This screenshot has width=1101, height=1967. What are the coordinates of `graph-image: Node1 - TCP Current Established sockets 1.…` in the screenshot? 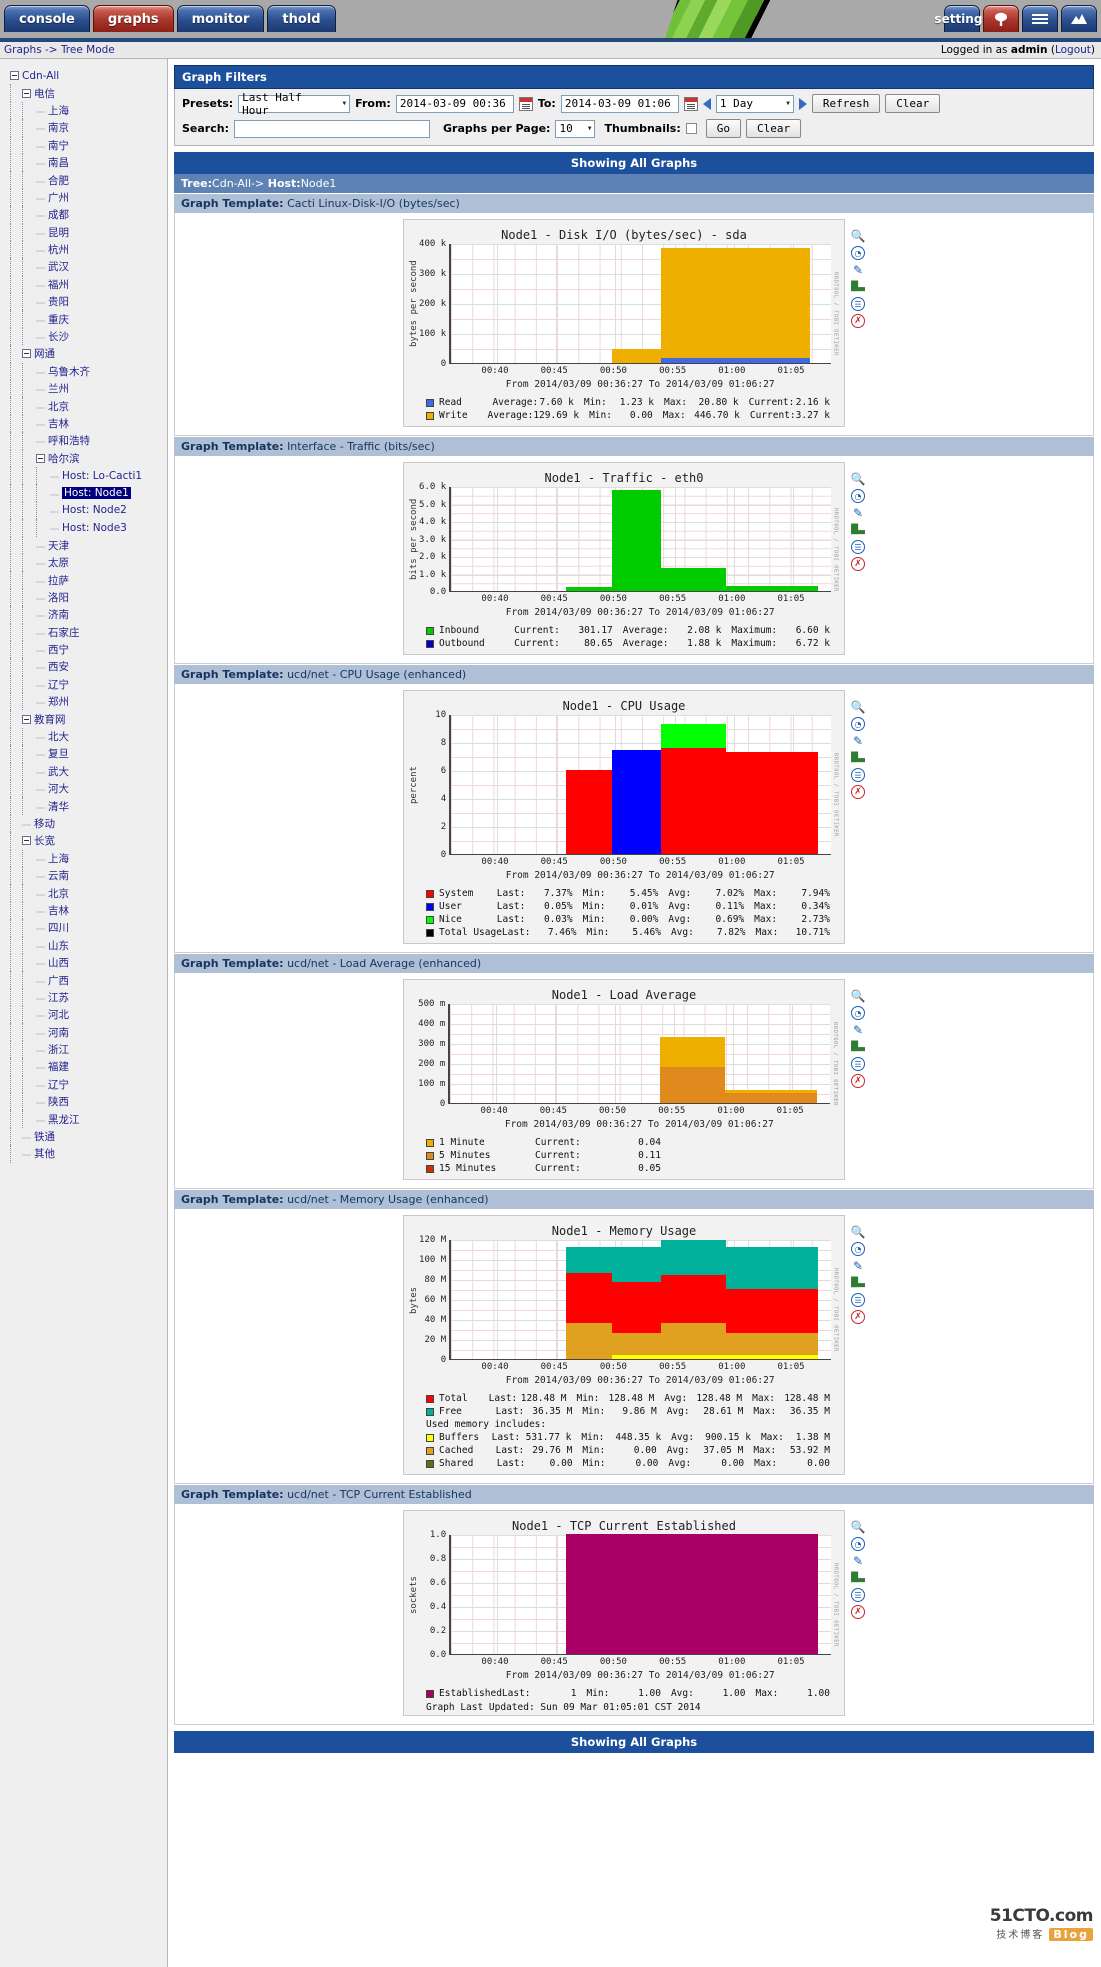 It's located at (624, 1613).